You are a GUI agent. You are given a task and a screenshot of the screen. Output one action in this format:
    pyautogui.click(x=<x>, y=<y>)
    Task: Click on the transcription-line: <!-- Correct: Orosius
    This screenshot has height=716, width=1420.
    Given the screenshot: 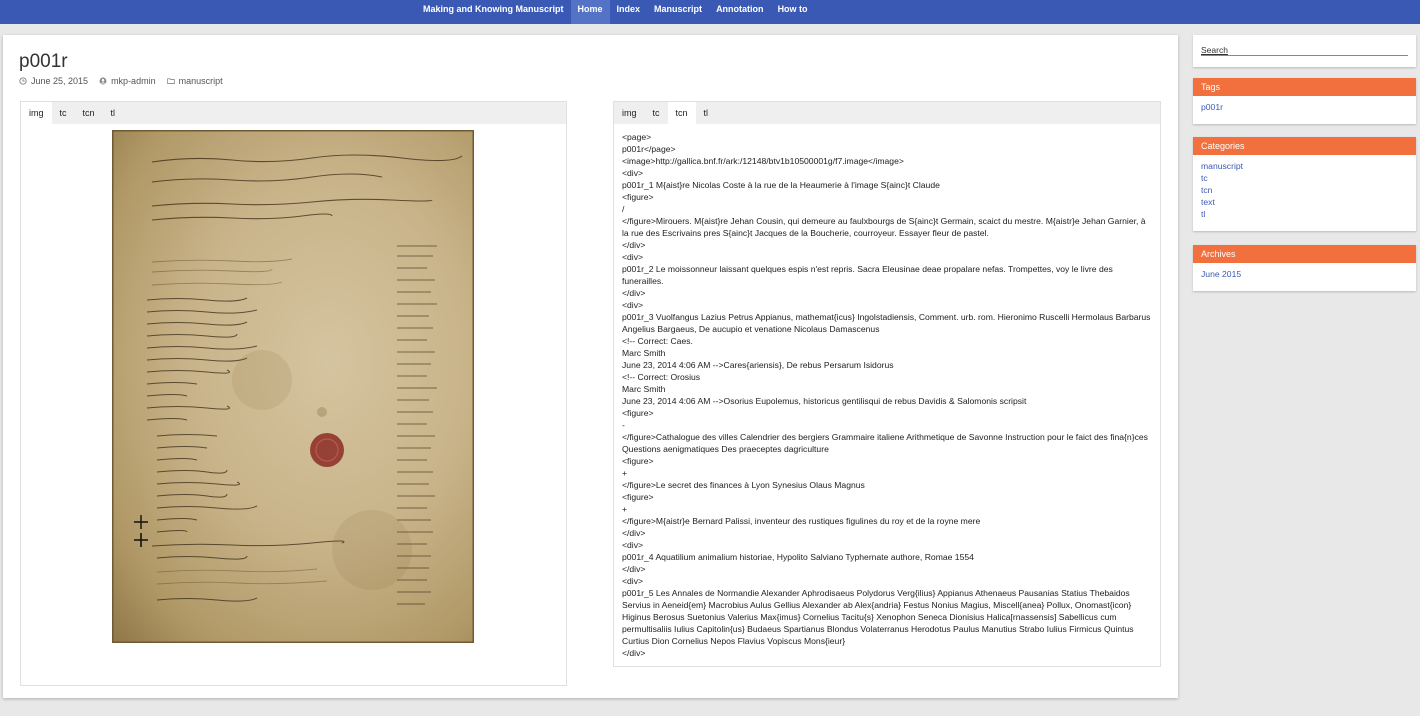 What is the action you would take?
    pyautogui.click(x=661, y=377)
    